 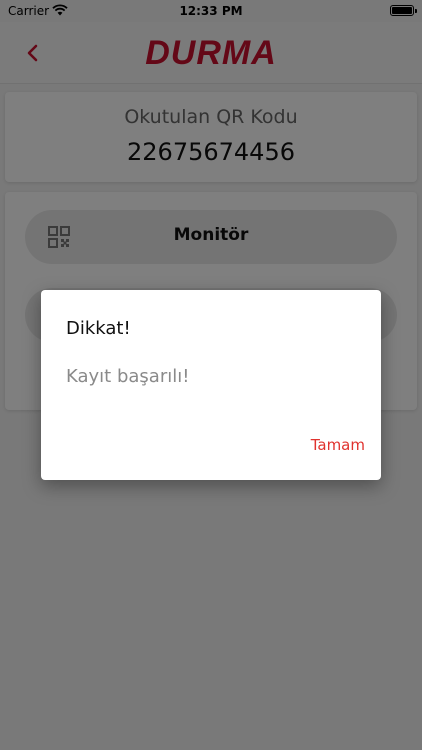 What do you see at coordinates (128, 376) in the screenshot?
I see `dialog-message: Kayıt başarılı!` at bounding box center [128, 376].